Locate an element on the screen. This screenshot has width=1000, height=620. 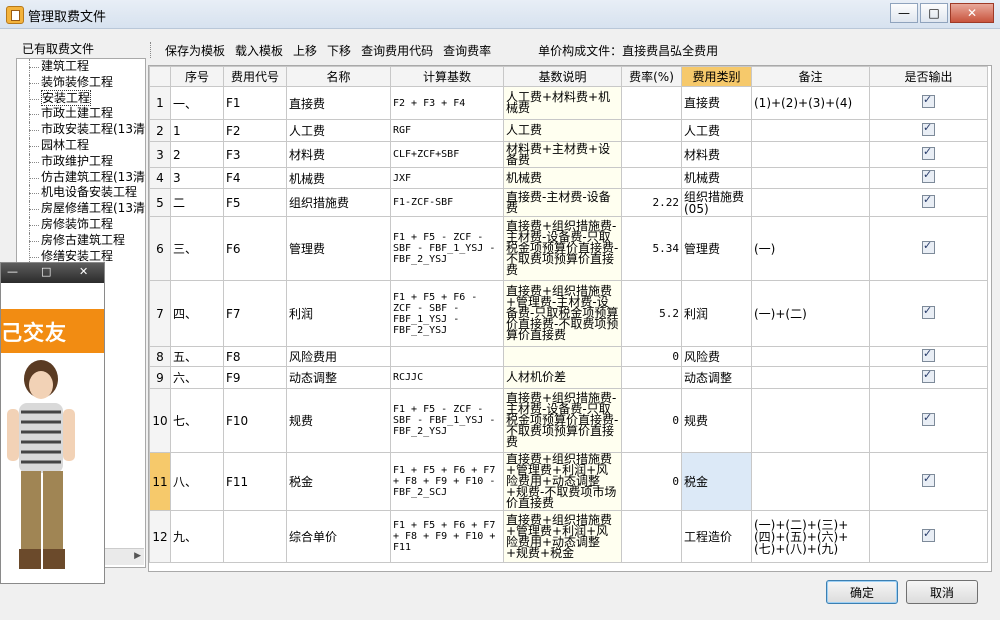
table-row: 3 2 F3 材料费 CLF+ZCF+SBF 材料费+主材费+设备费 材料费 is located at coordinates (568, 154).